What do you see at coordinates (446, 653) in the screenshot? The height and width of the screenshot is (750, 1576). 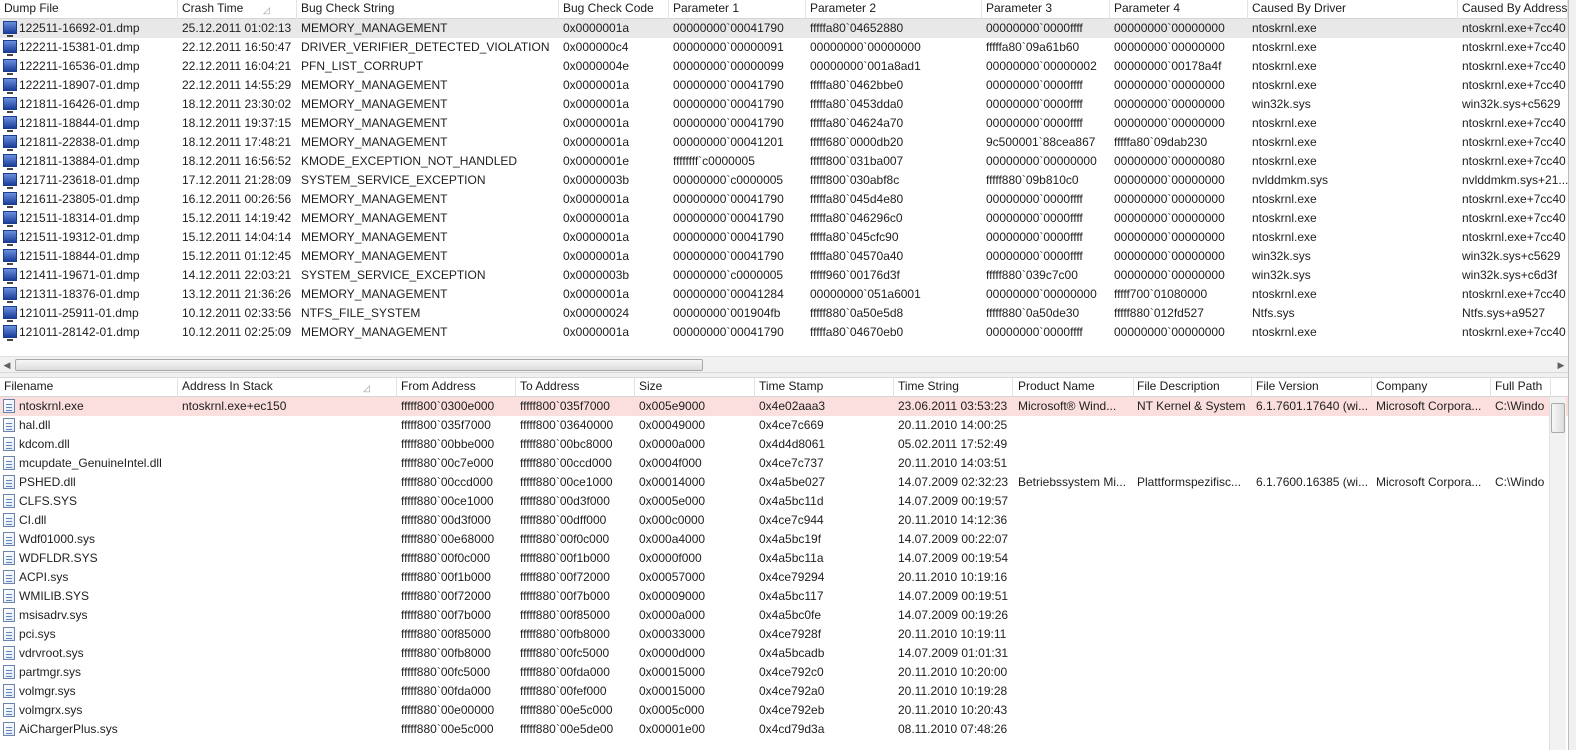 I see `table-cell: fffff880`00fb8000` at bounding box center [446, 653].